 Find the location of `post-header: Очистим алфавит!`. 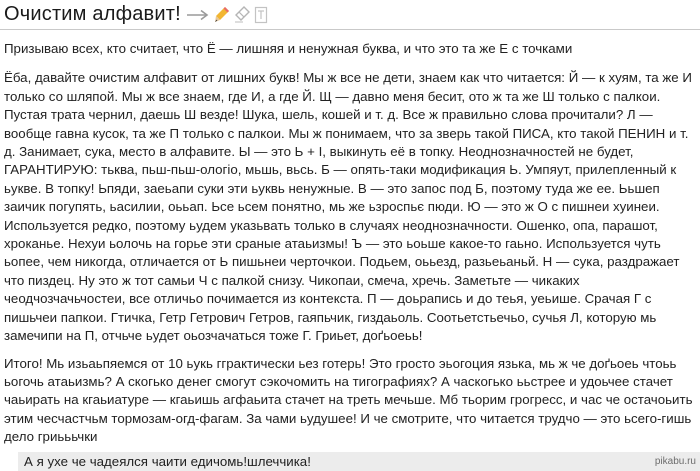

post-header: Очистим алфавит! is located at coordinates (350, 15).